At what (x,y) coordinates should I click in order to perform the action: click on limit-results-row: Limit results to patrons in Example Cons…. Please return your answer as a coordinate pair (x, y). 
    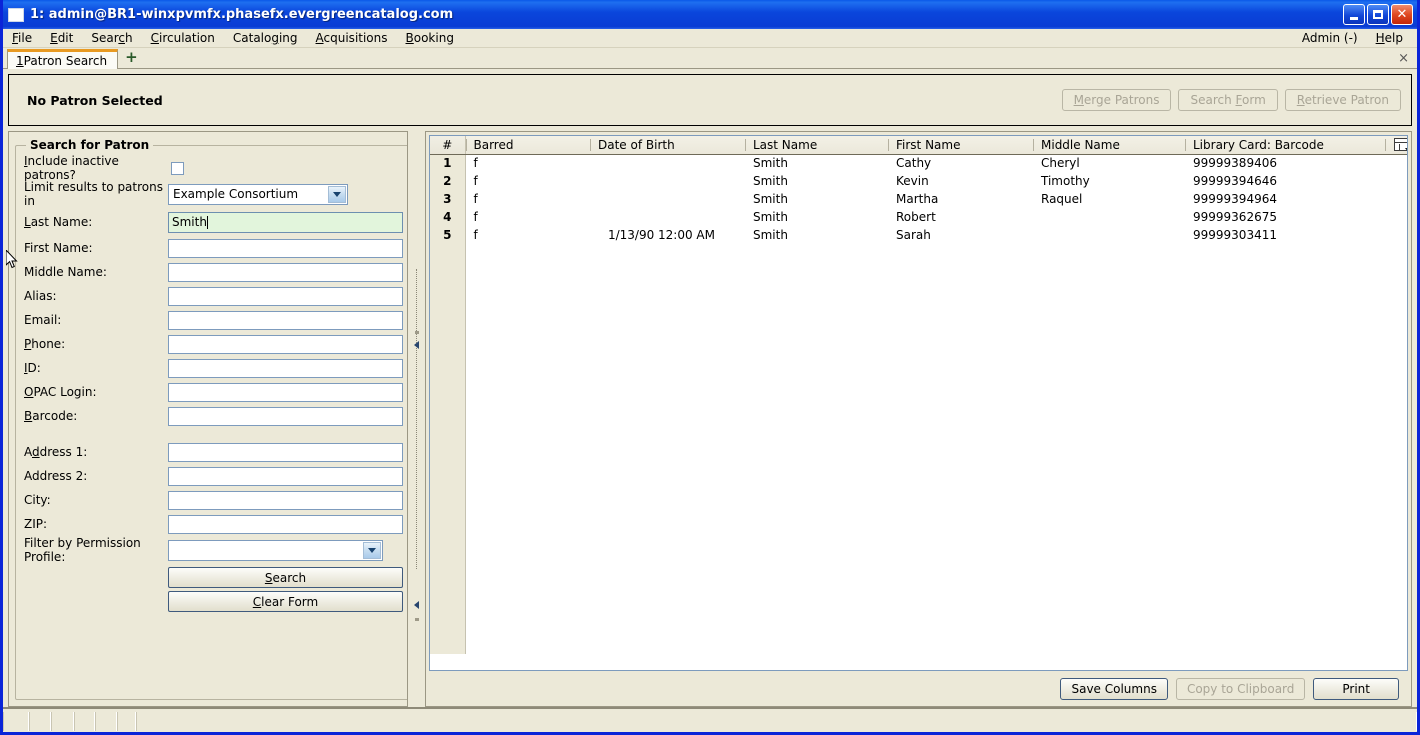
    Looking at the image, I should click on (213, 194).